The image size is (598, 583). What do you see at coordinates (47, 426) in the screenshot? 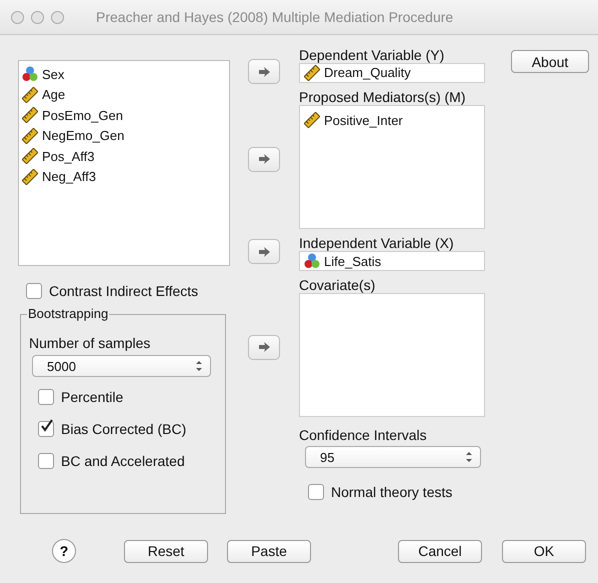
I see `check-icon` at bounding box center [47, 426].